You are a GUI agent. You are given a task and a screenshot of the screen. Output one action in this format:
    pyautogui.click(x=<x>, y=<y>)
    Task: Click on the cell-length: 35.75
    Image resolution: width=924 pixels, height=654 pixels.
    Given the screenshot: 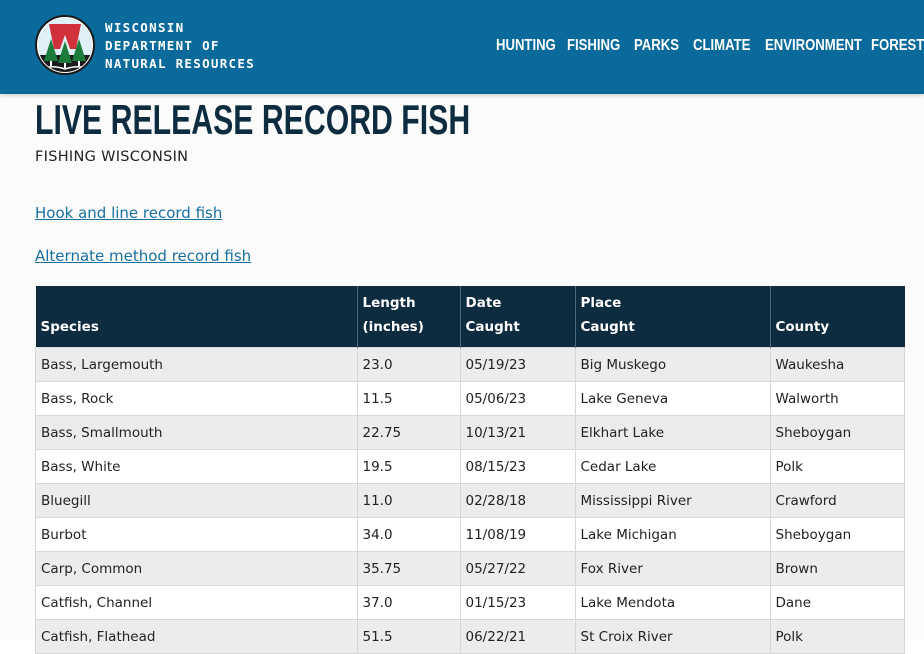 What is the action you would take?
    pyautogui.click(x=408, y=568)
    